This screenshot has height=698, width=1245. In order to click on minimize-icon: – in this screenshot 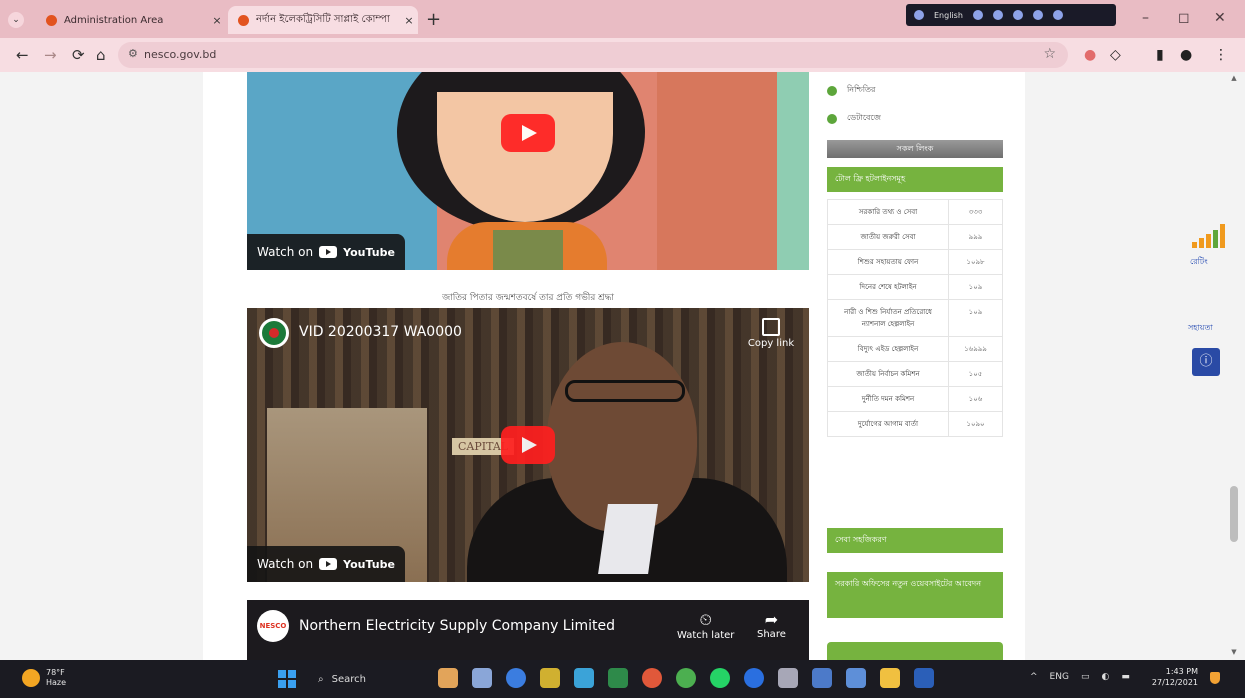, I will do `click(1145, 18)`.